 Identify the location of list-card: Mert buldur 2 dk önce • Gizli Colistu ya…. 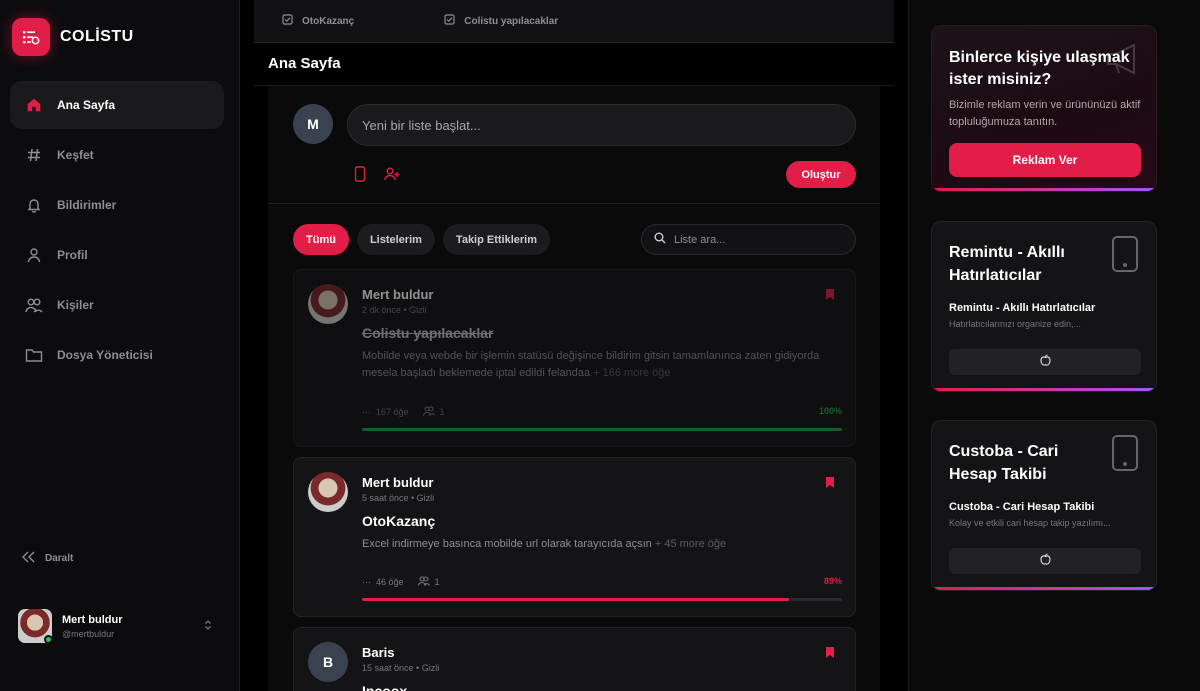
(574, 358).